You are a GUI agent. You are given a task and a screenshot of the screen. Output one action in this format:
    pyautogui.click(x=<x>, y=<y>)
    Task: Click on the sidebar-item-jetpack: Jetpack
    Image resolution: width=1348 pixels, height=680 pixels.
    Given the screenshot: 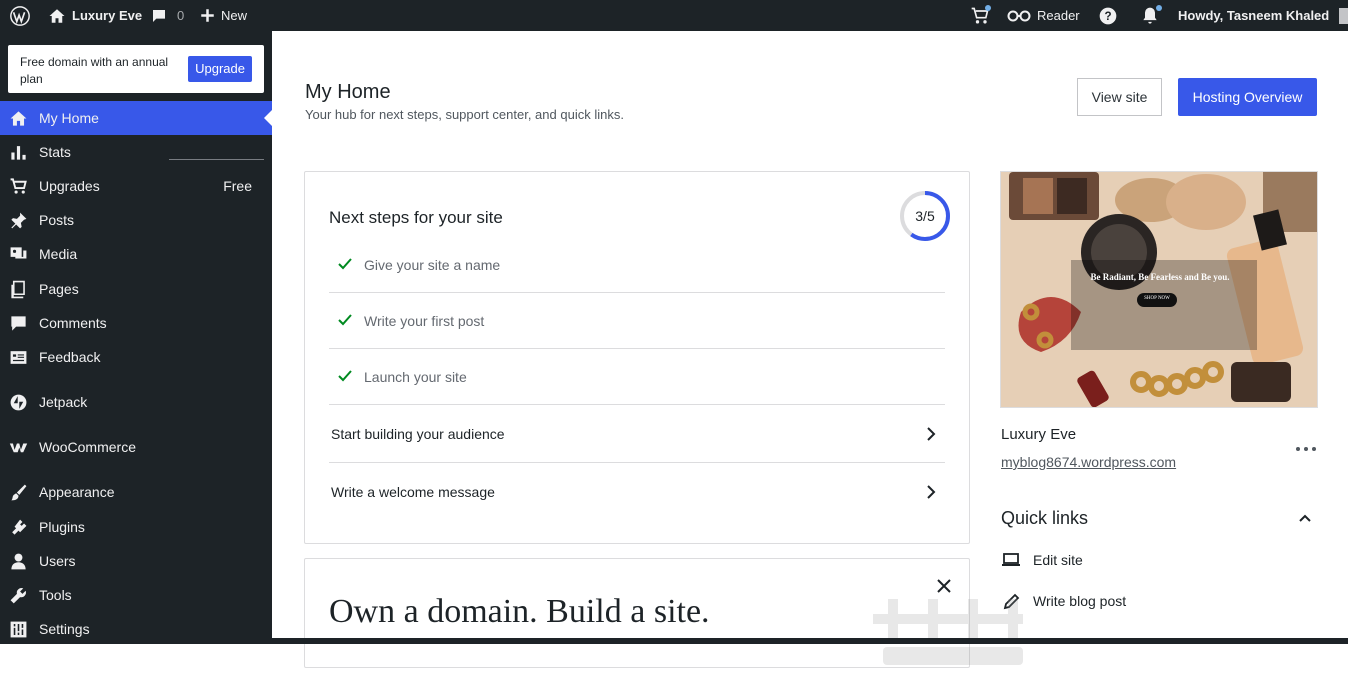 What is the action you would take?
    pyautogui.click(x=136, y=402)
    